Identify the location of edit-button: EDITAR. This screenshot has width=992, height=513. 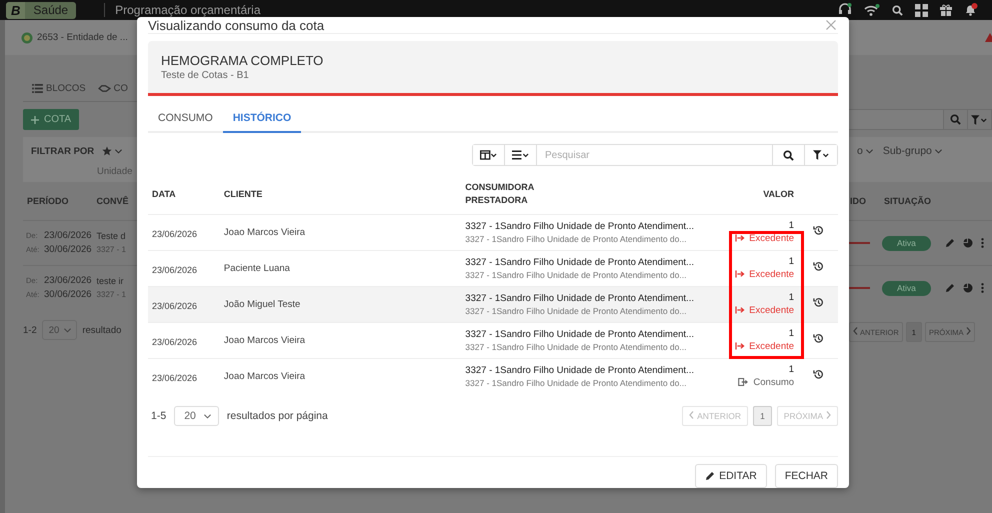
(731, 476).